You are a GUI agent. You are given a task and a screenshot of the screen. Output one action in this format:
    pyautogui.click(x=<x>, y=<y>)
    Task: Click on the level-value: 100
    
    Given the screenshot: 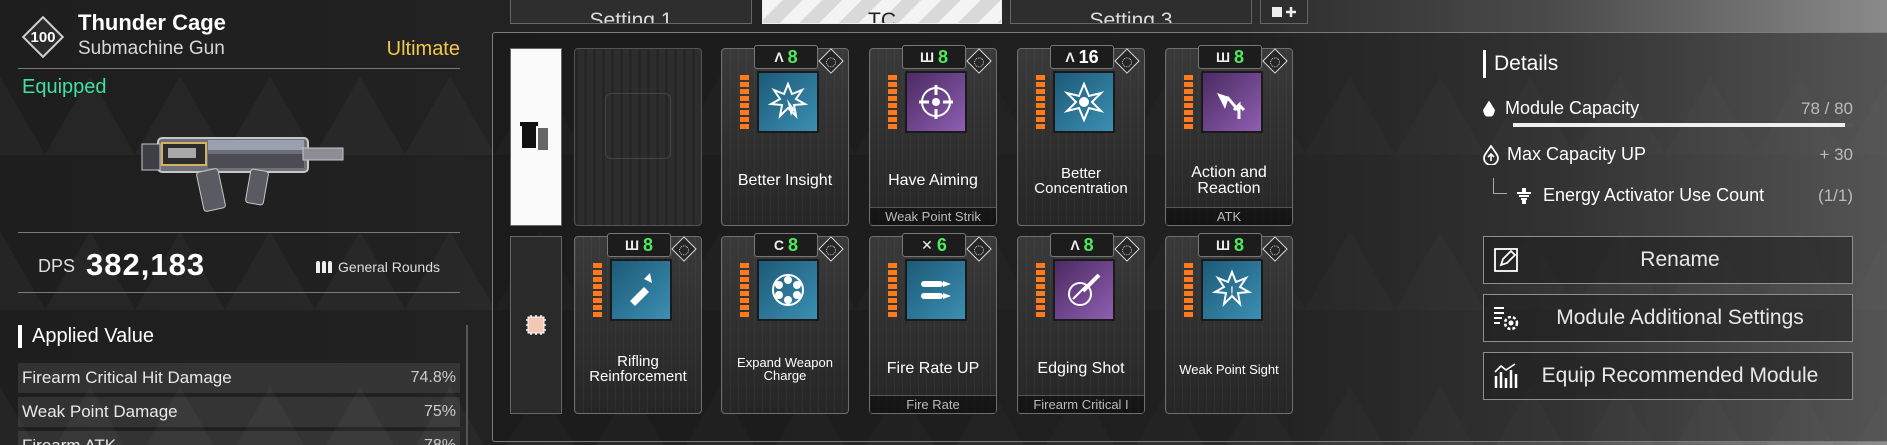 What is the action you would take?
    pyautogui.click(x=43, y=37)
    